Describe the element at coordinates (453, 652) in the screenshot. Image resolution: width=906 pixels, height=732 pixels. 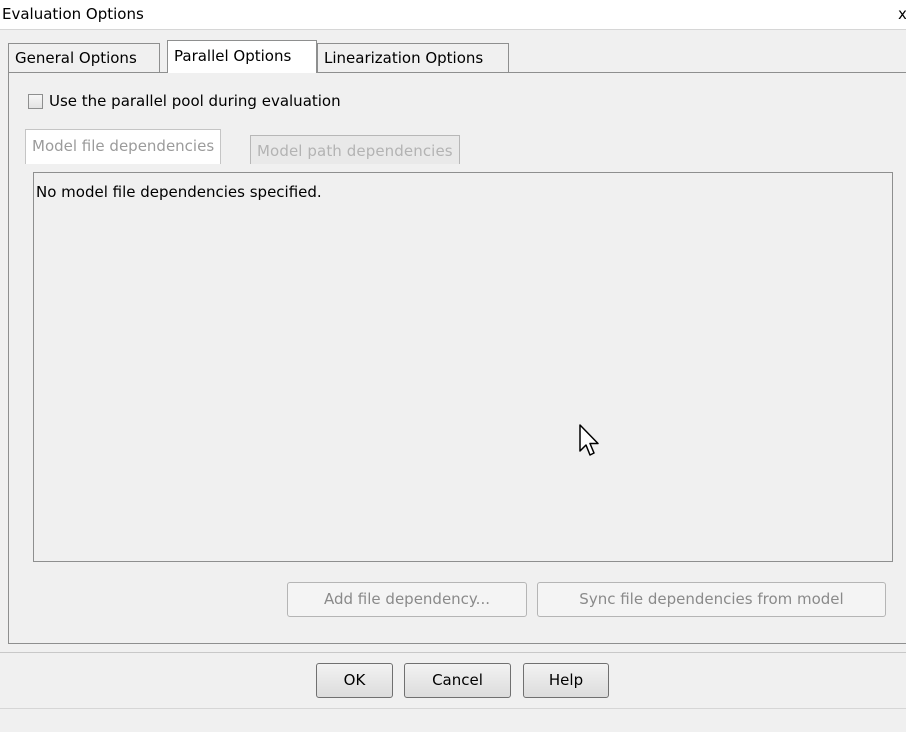
I see `footer-separator` at that location.